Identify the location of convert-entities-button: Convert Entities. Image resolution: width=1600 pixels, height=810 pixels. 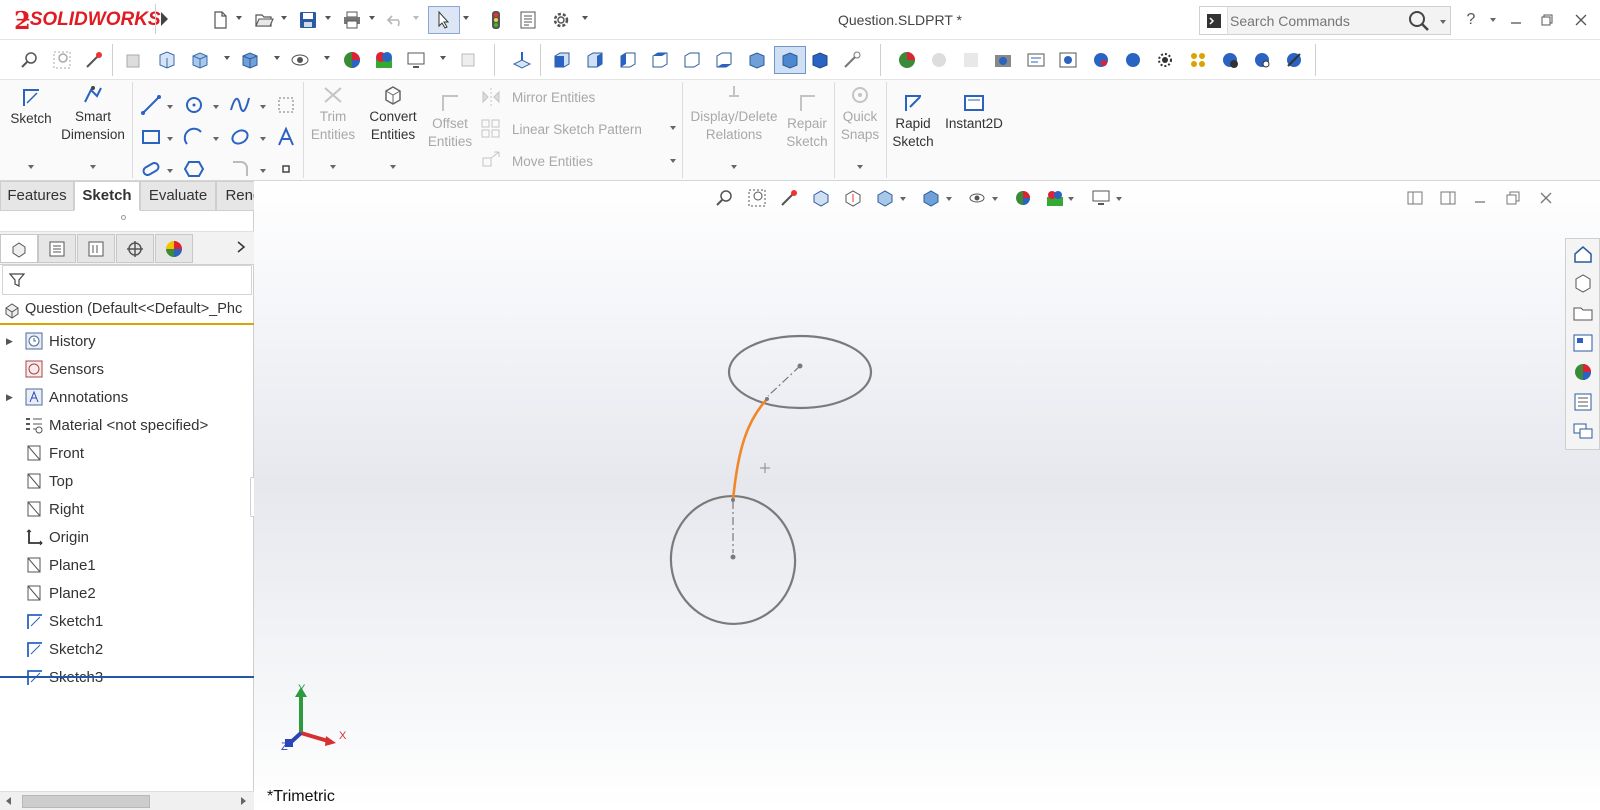
(393, 114).